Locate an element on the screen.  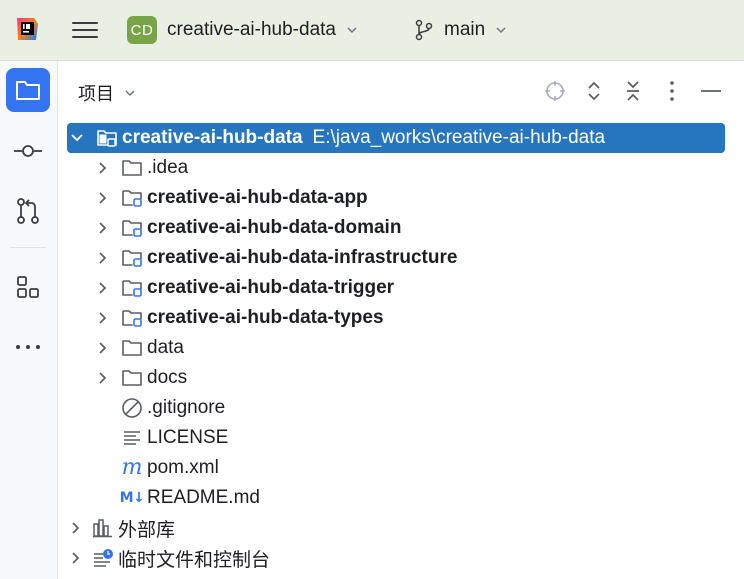
more-horizontal-icon is located at coordinates (28, 347).